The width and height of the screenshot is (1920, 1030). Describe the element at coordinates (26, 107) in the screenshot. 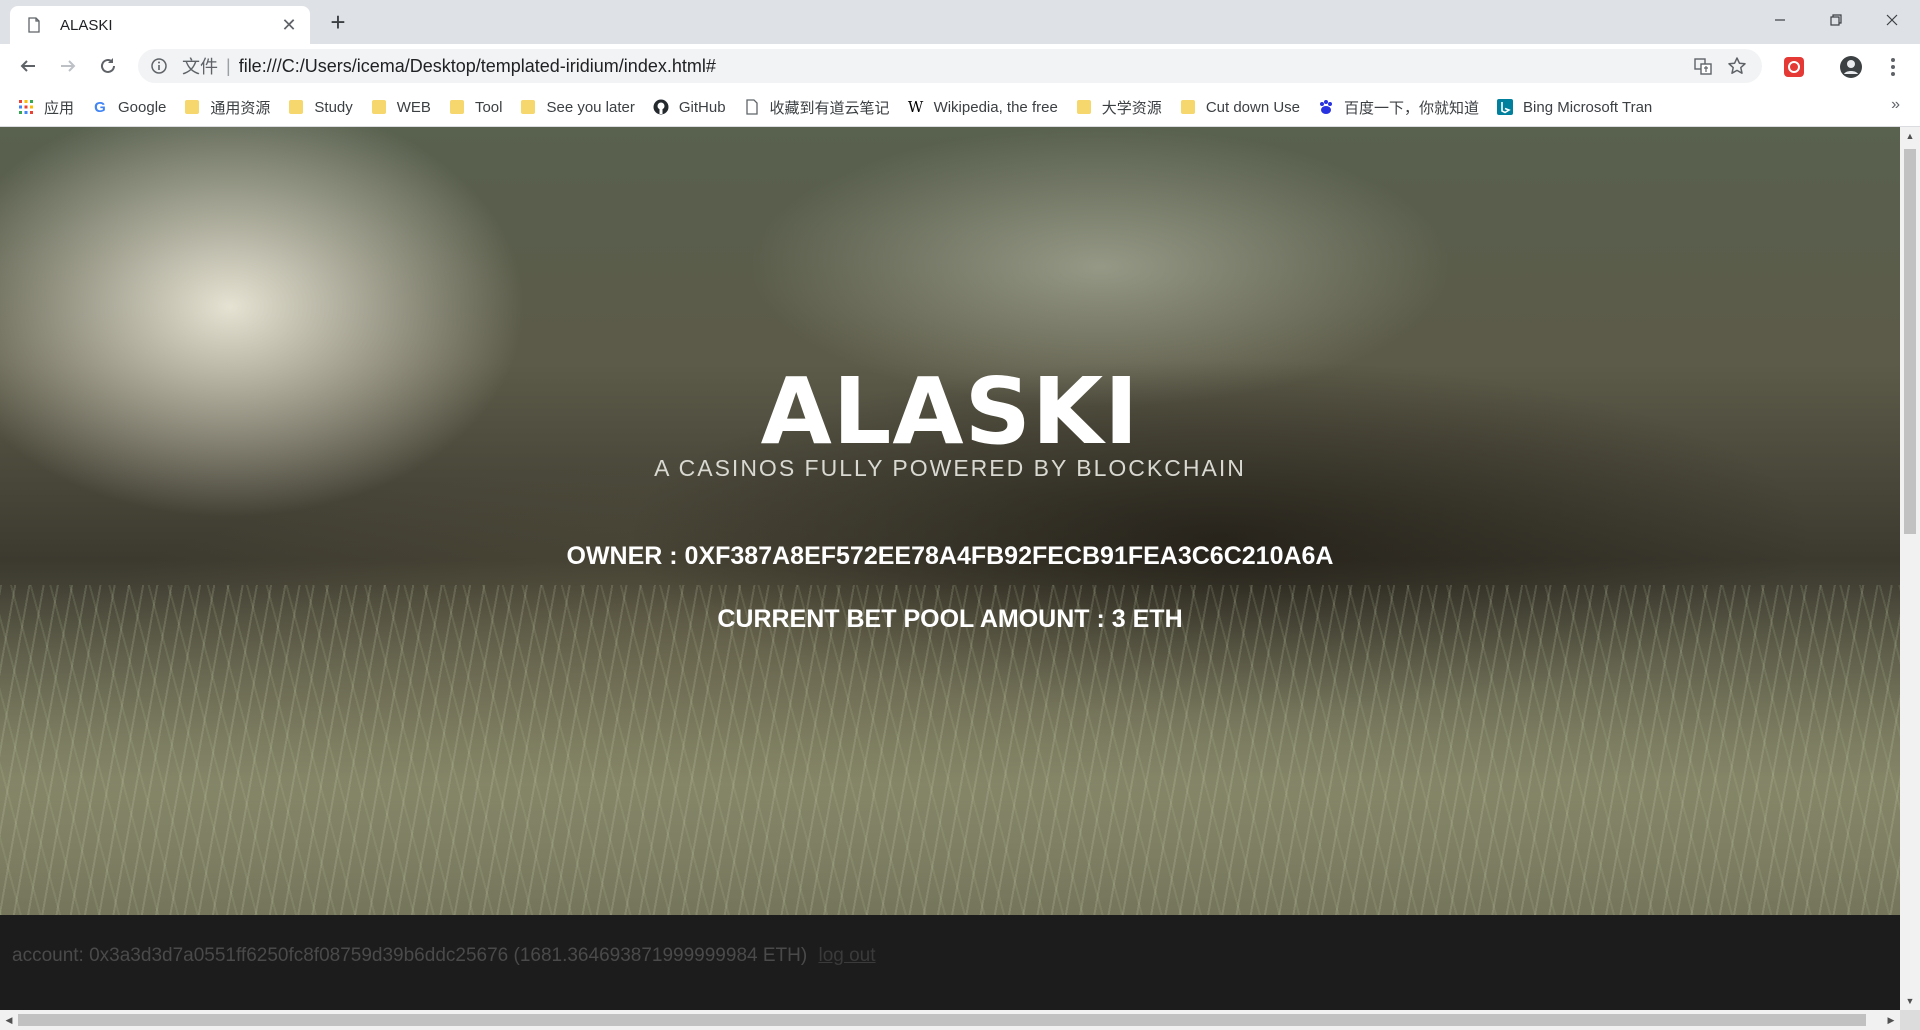

I see `apps-grid-icon` at that location.